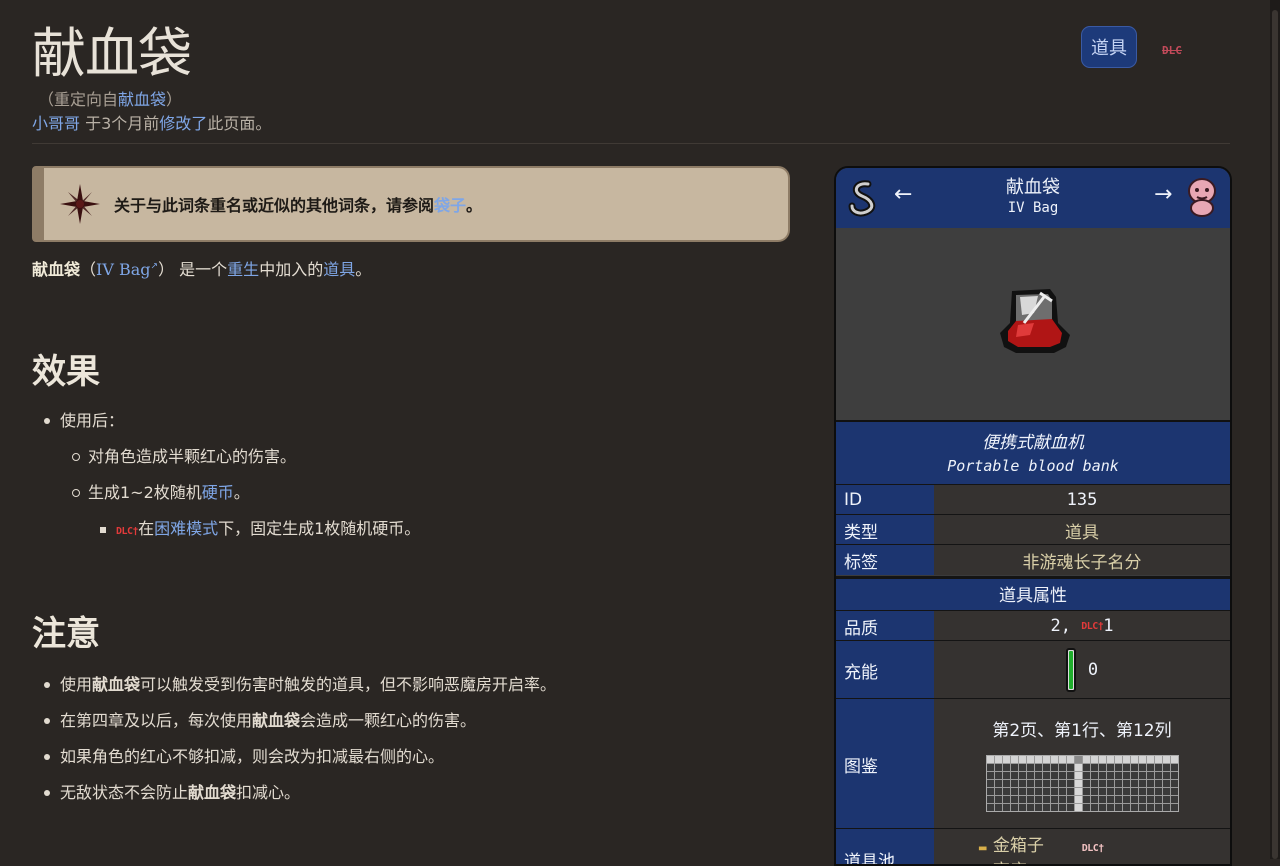 This screenshot has height=866, width=1280. I want to click on redirect-link: 献血袋, so click(142, 99).